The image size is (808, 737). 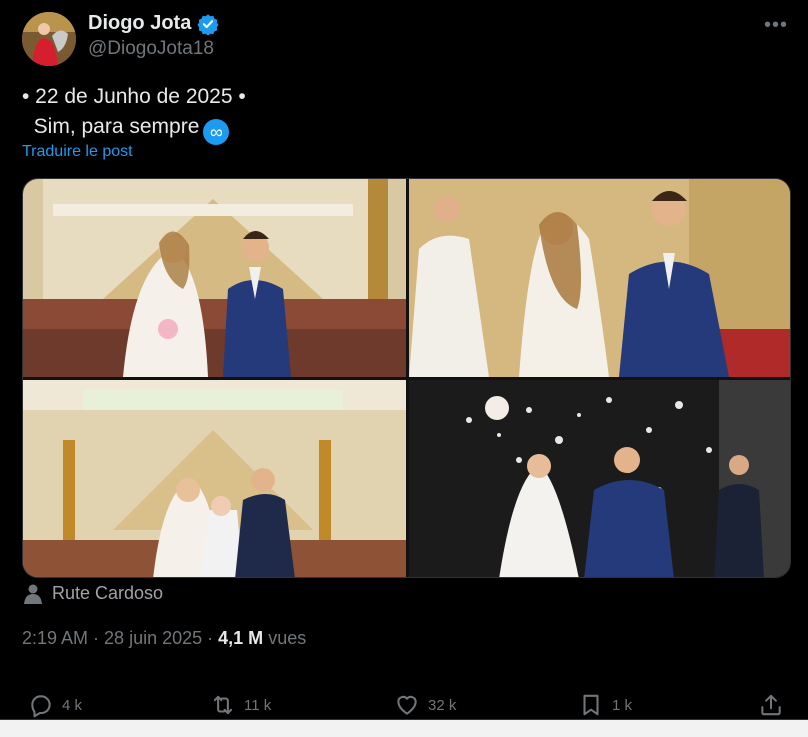 I want to click on author-handle: @DiogoJota18, so click(x=151, y=49).